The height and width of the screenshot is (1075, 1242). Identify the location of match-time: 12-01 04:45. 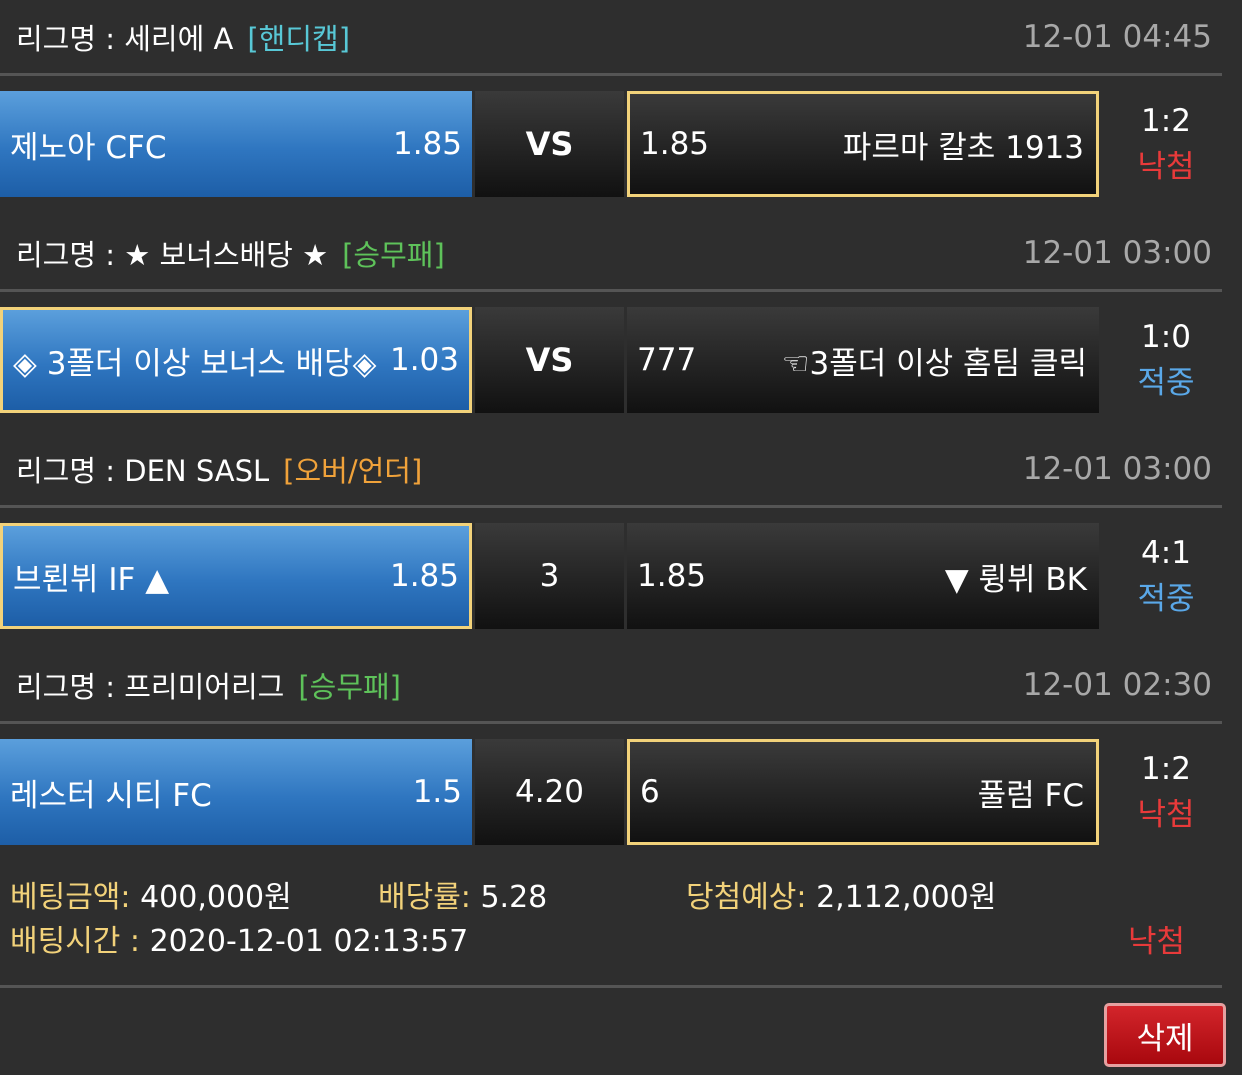
(1117, 36).